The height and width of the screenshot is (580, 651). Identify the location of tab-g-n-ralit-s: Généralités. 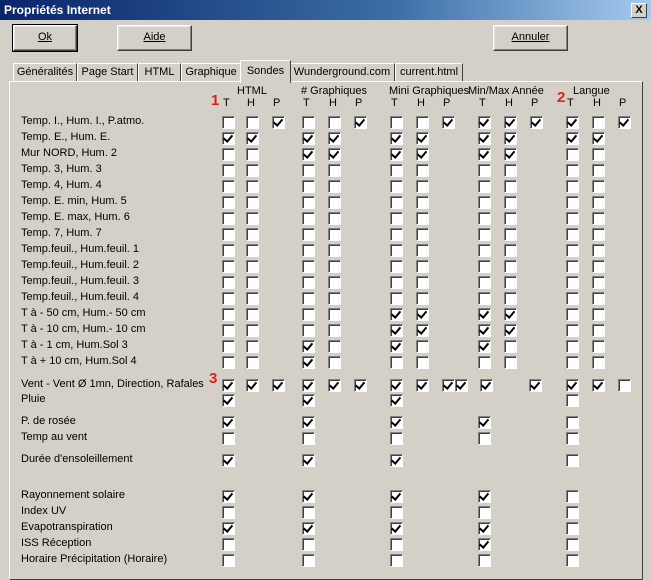
(45, 72).